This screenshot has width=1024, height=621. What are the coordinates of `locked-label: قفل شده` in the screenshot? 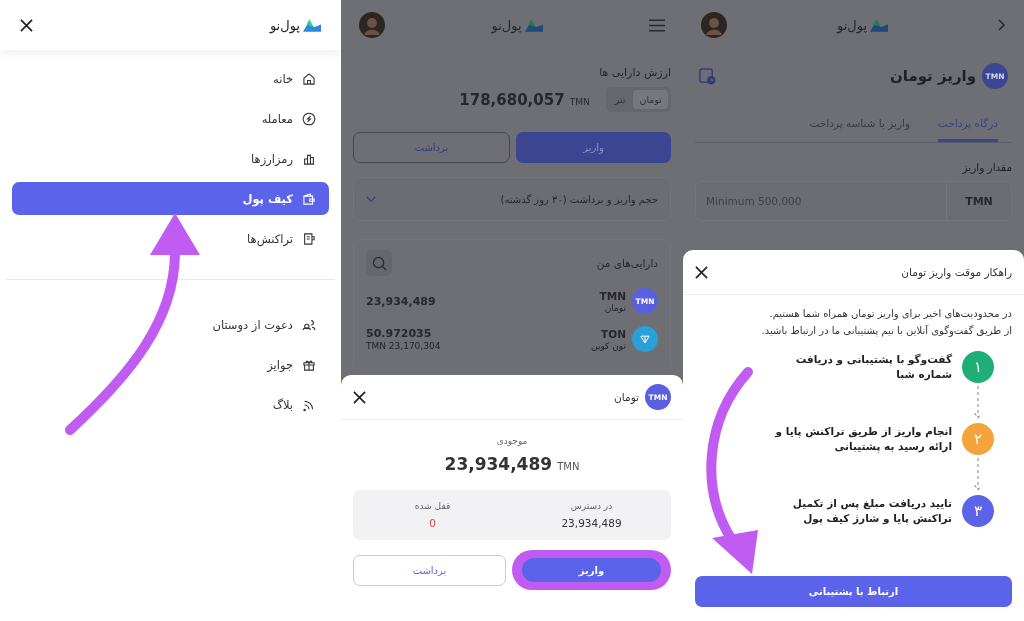 It's located at (432, 506).